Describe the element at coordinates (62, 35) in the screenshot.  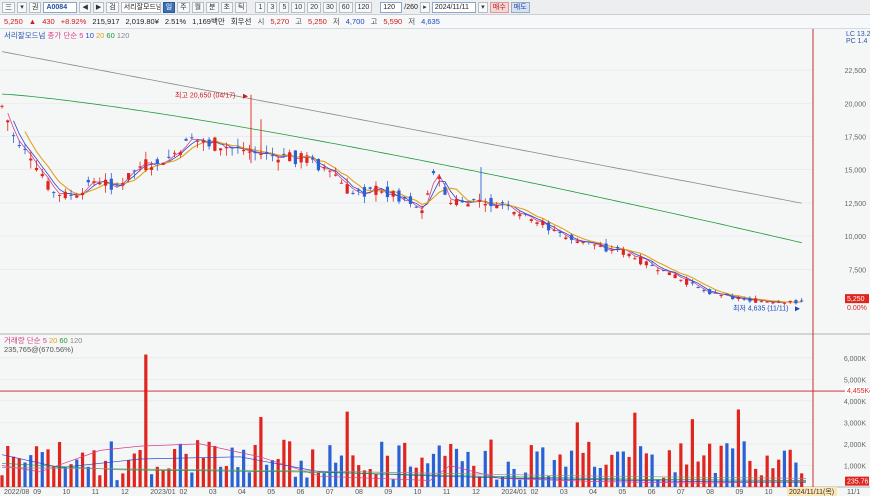
I see `legend-ma-label: 종가 단순` at that location.